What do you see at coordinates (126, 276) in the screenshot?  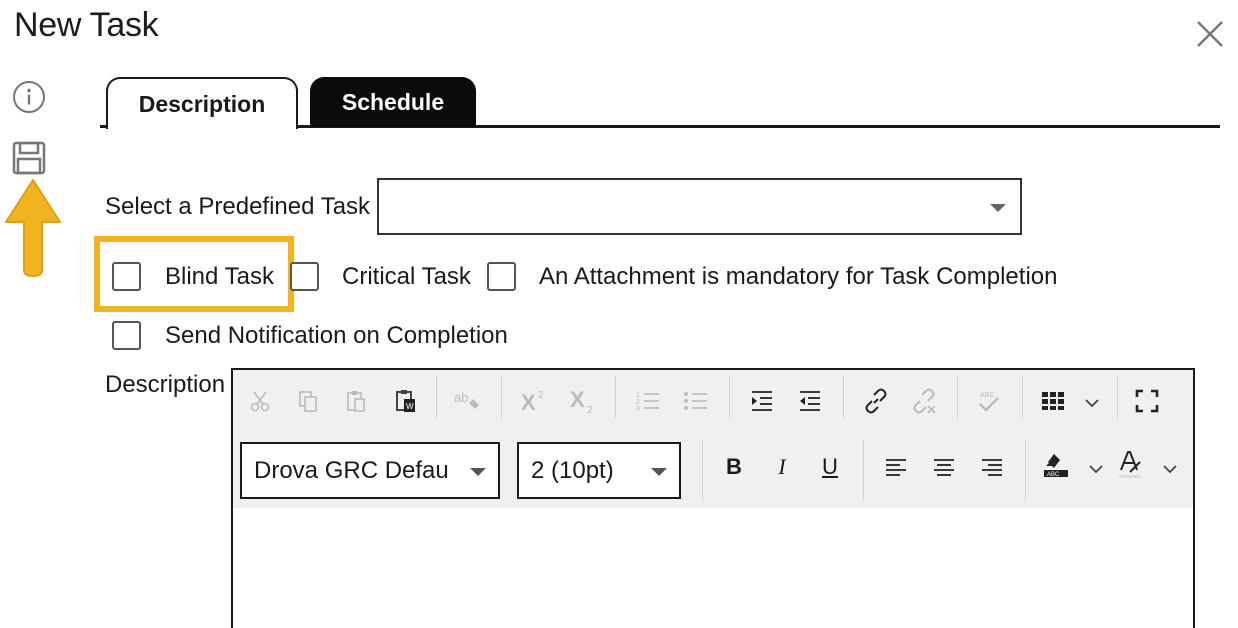 I see `blind-task-checkbox` at bounding box center [126, 276].